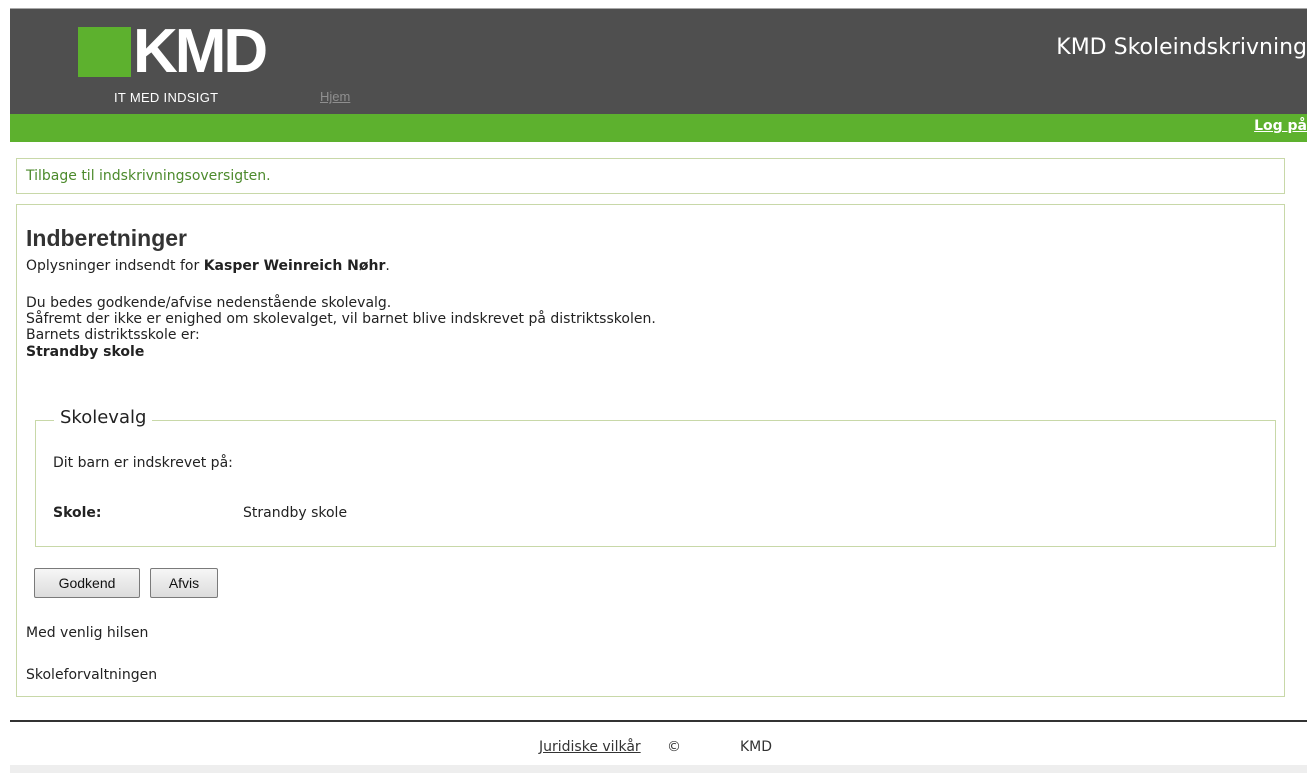 This screenshot has height=773, width=1307. I want to click on approve-button: Godkend, so click(87, 583).